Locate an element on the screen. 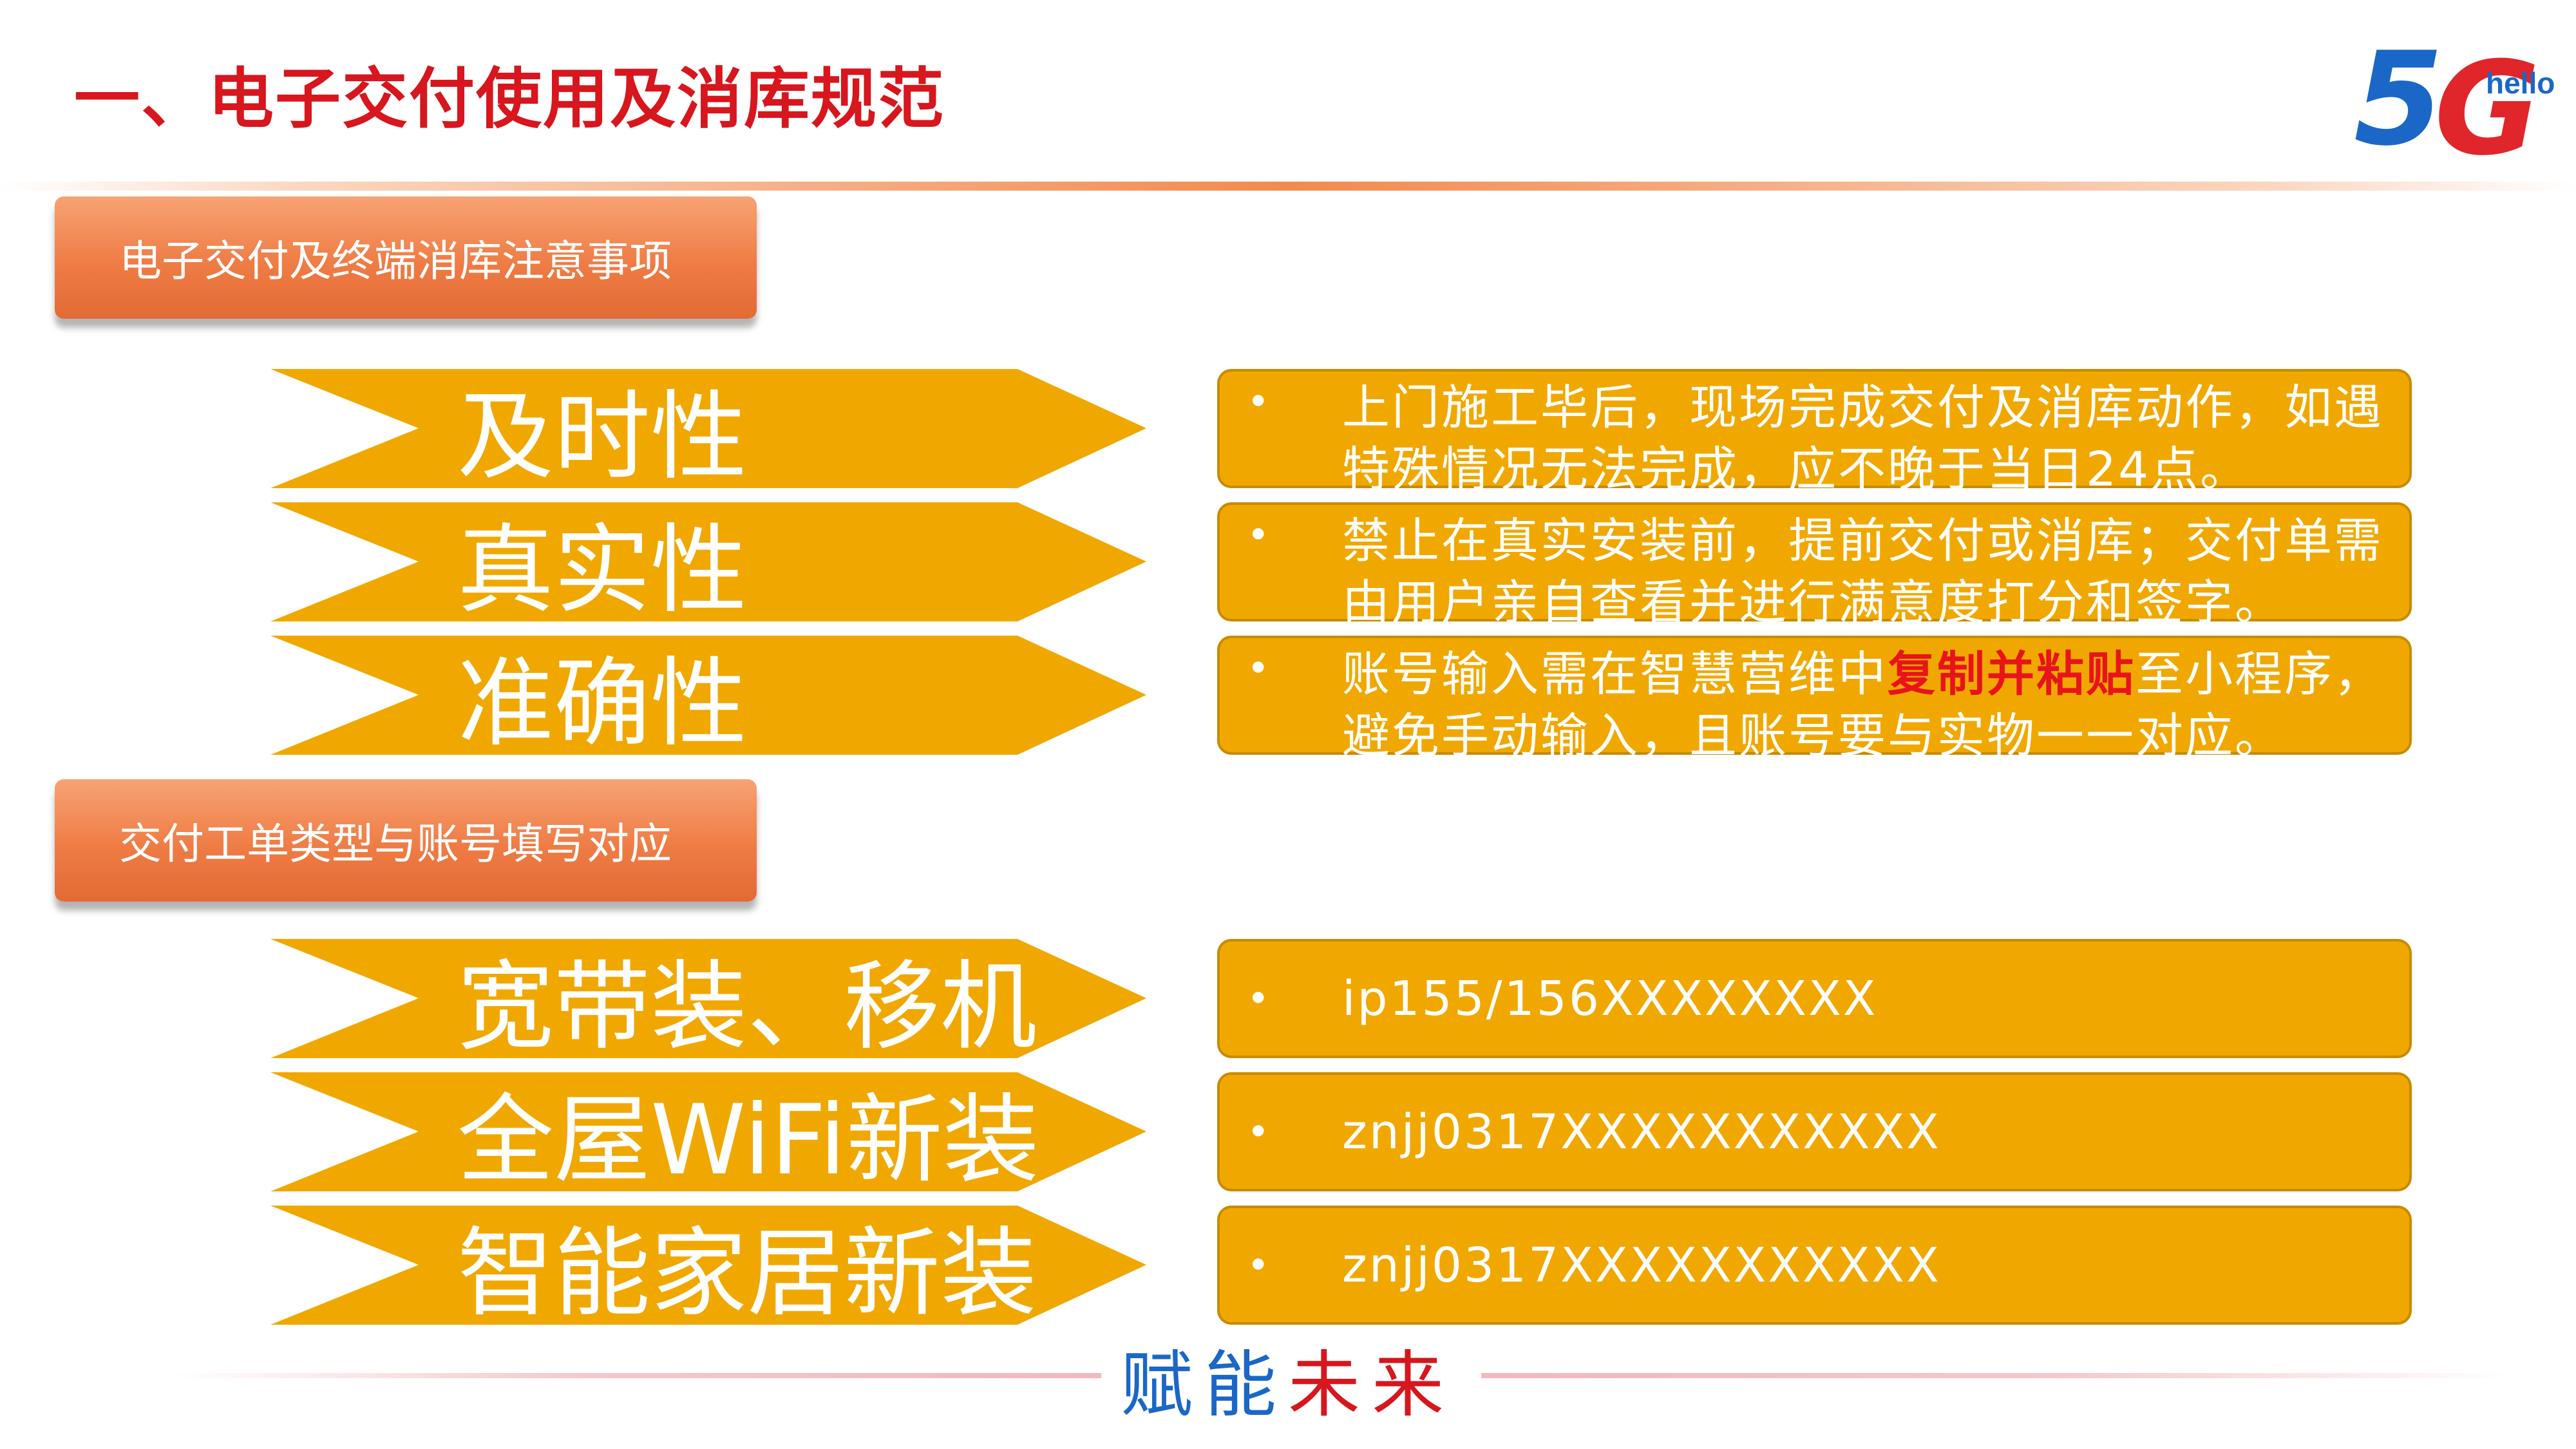 Image resolution: width=2576 pixels, height=1449 pixels. footer-slogan: 赋能未来 is located at coordinates (1294, 1379).